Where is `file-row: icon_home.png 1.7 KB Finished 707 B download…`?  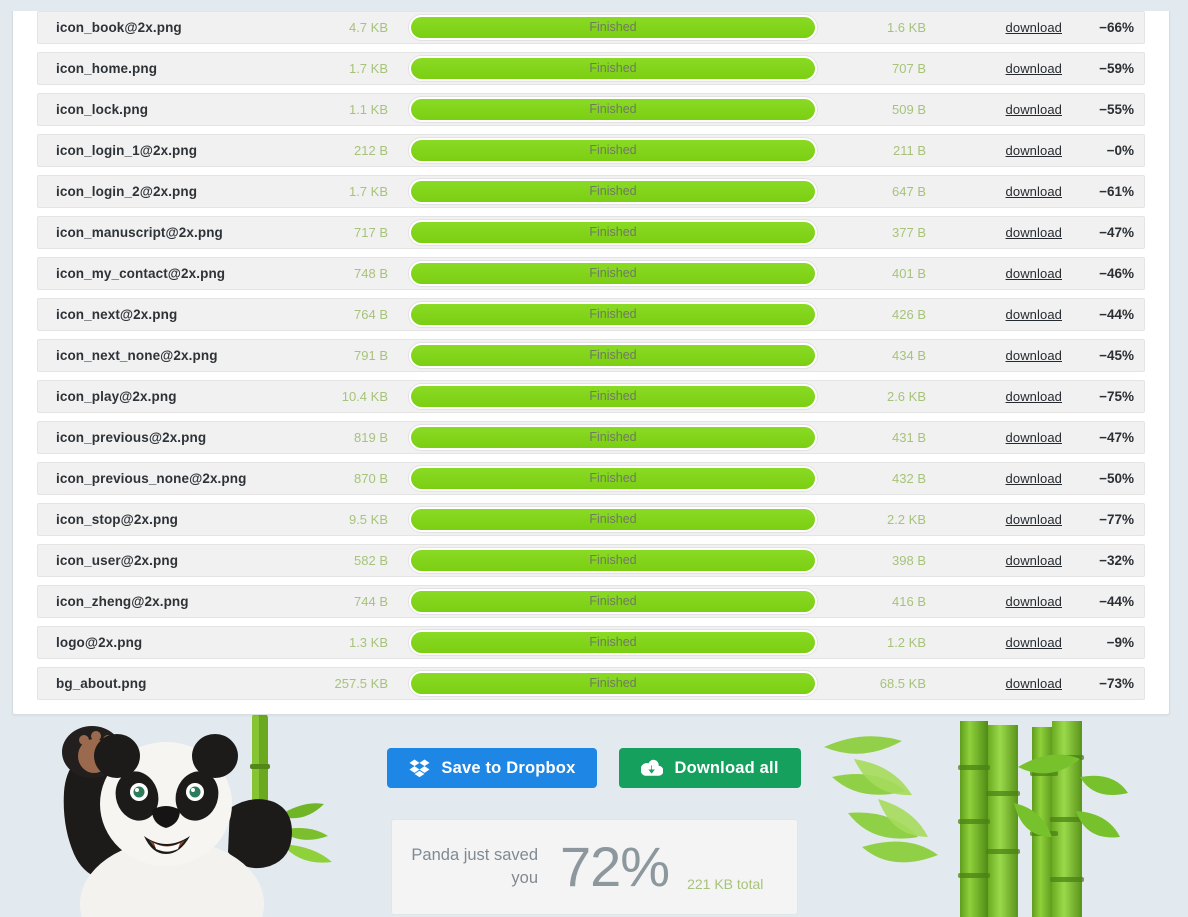
file-row: icon_home.png 1.7 KB Finished 707 B download… is located at coordinates (591, 68).